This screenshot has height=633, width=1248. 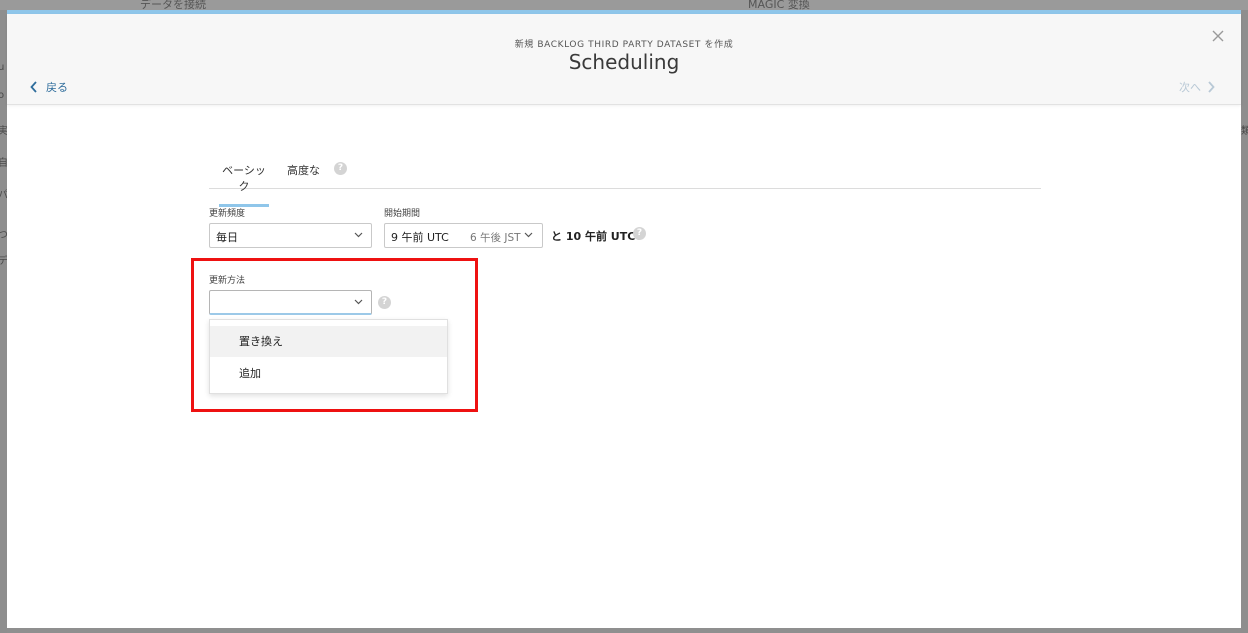 What do you see at coordinates (2, 95) in the screenshot?
I see `bg-left-fragment: o` at bounding box center [2, 95].